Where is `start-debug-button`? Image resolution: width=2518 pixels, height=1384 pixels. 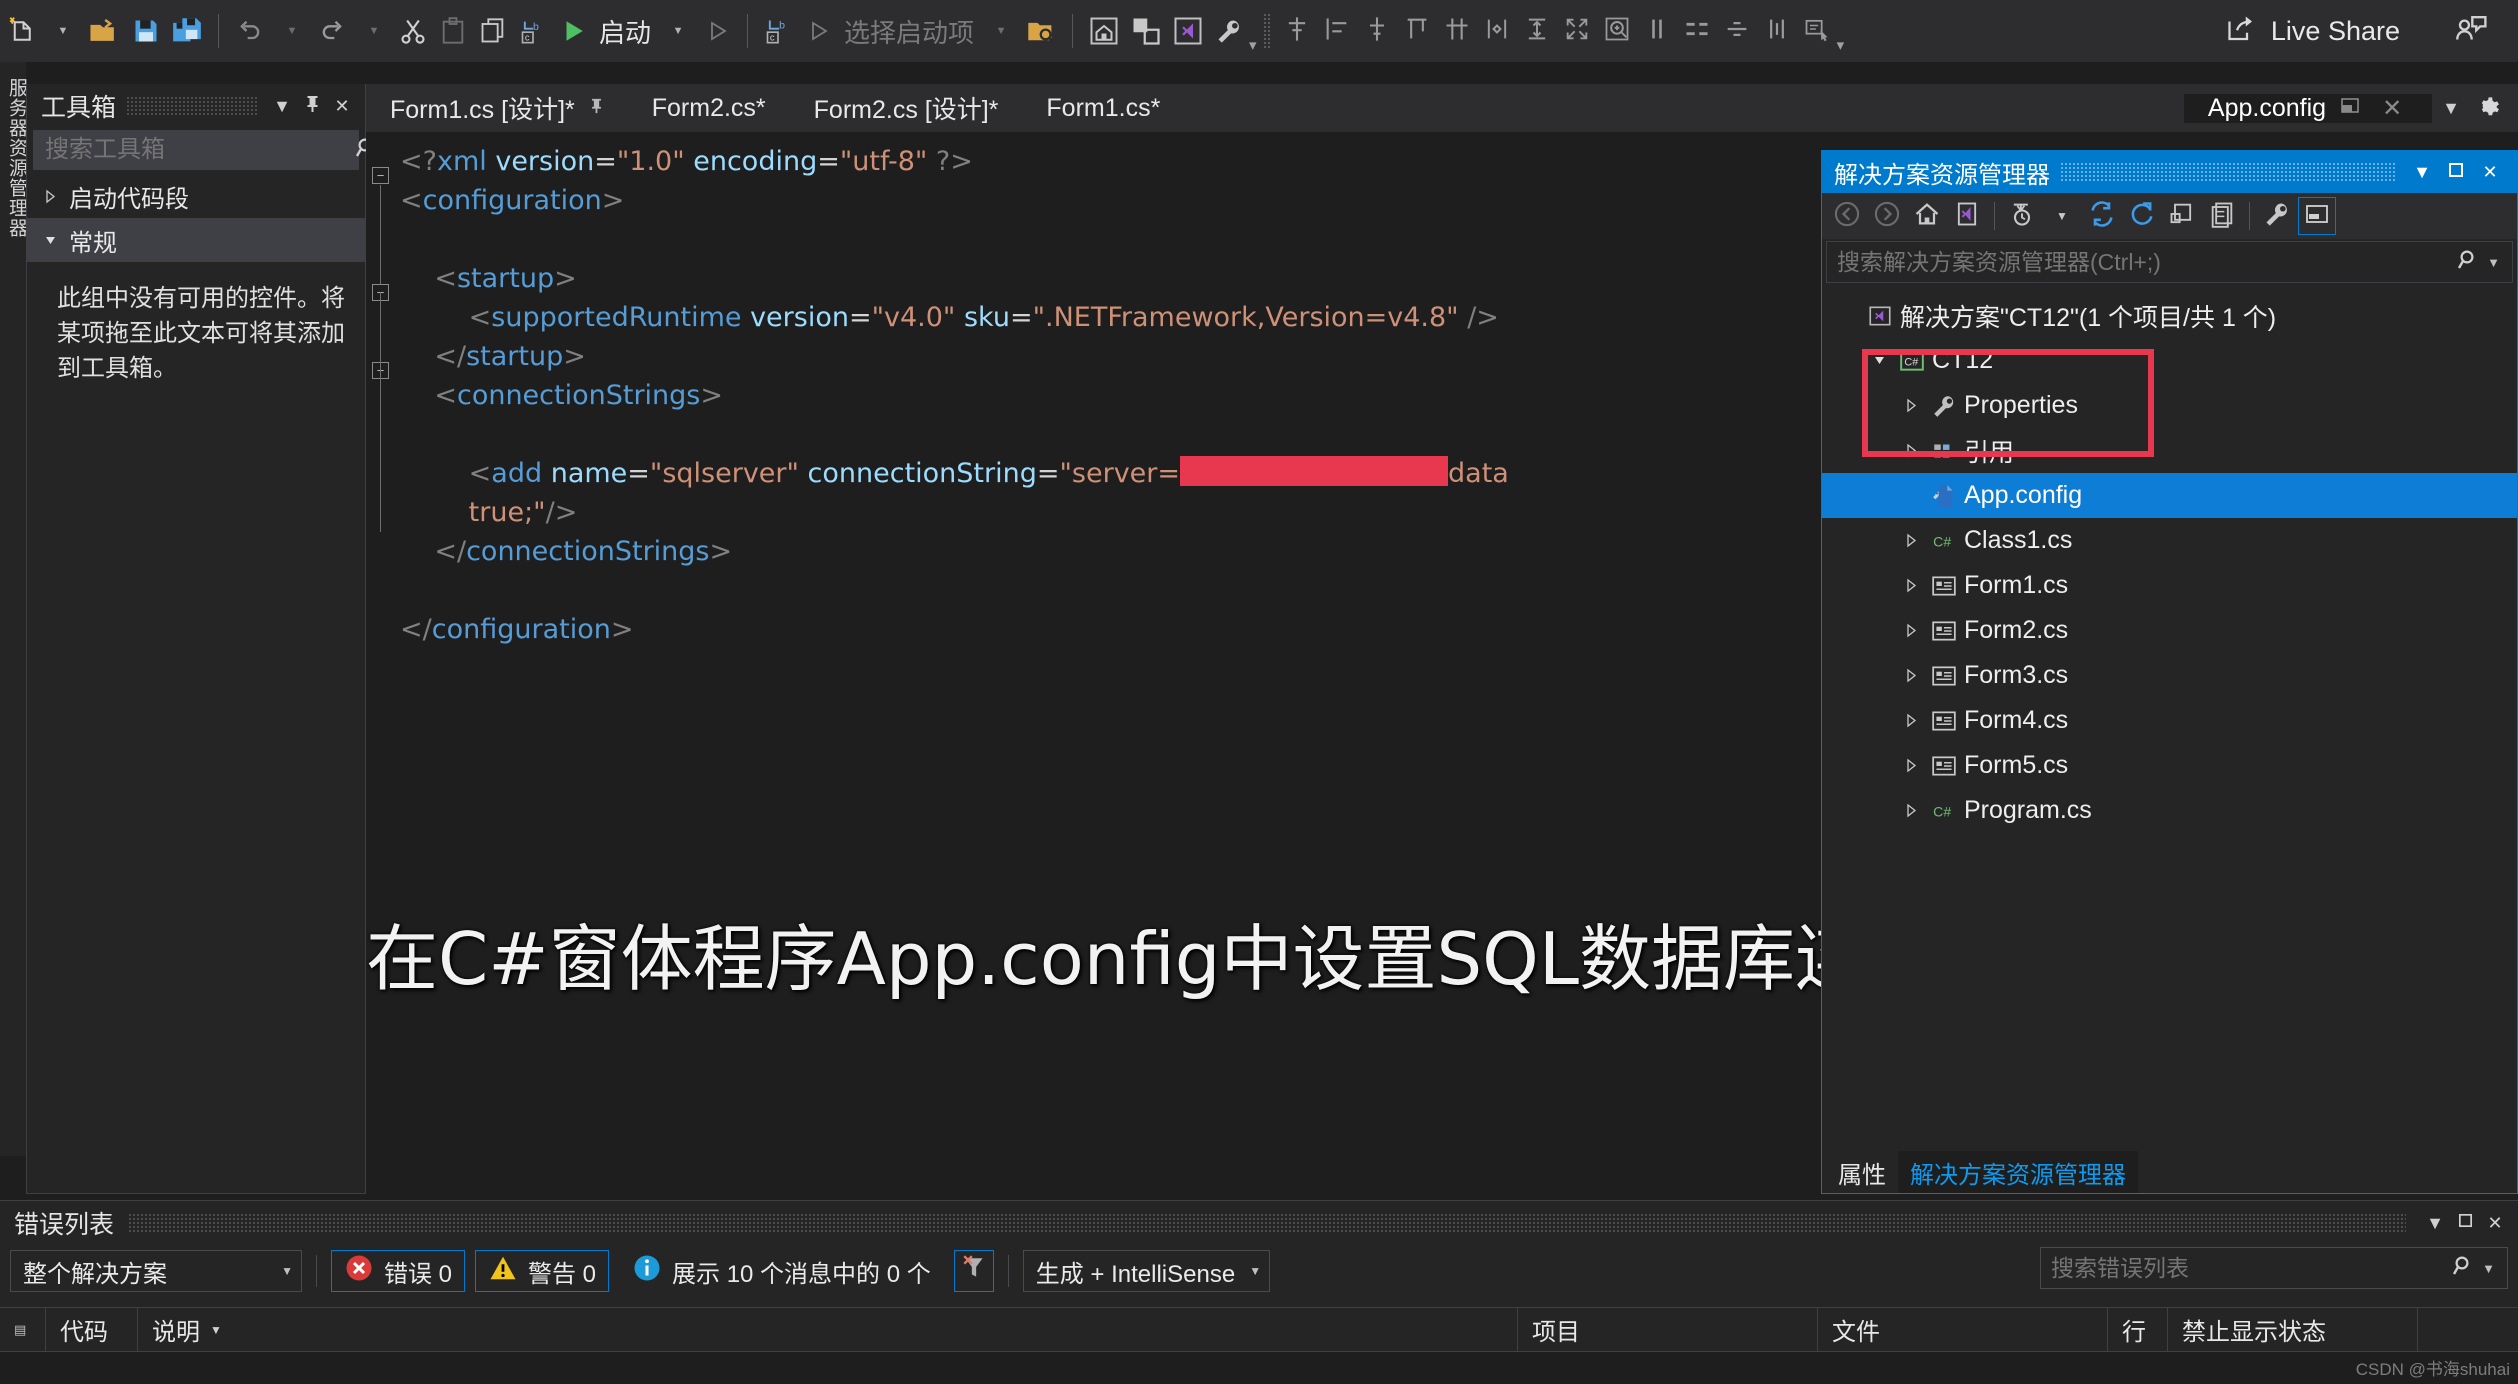 start-debug-button is located at coordinates (573, 31).